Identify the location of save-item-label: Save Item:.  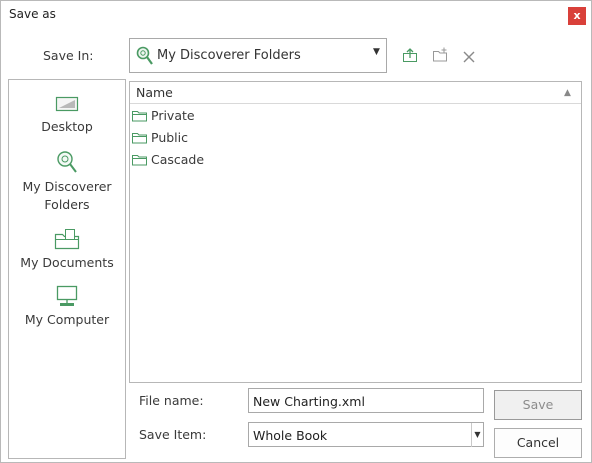
(173, 434).